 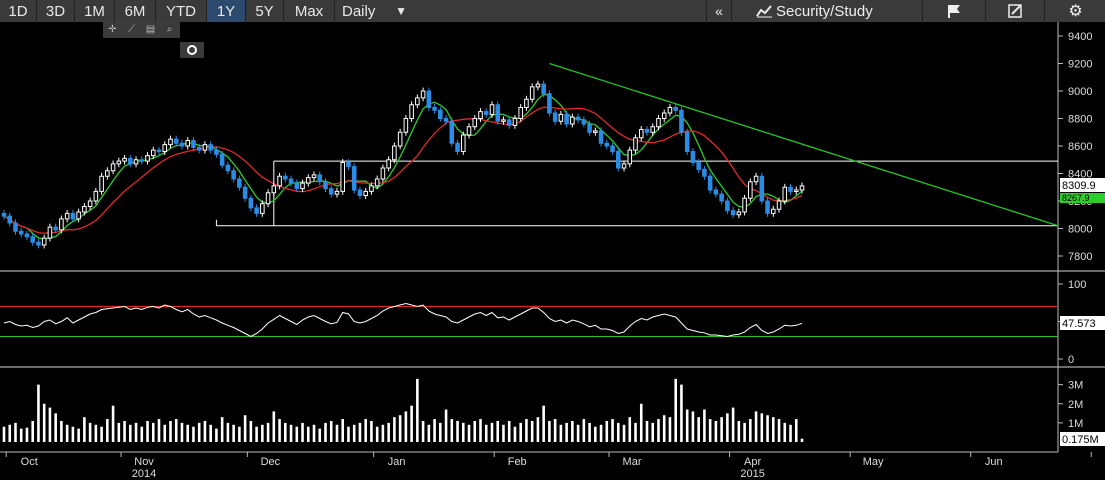 I want to click on range-max-button: Max, so click(x=309, y=11).